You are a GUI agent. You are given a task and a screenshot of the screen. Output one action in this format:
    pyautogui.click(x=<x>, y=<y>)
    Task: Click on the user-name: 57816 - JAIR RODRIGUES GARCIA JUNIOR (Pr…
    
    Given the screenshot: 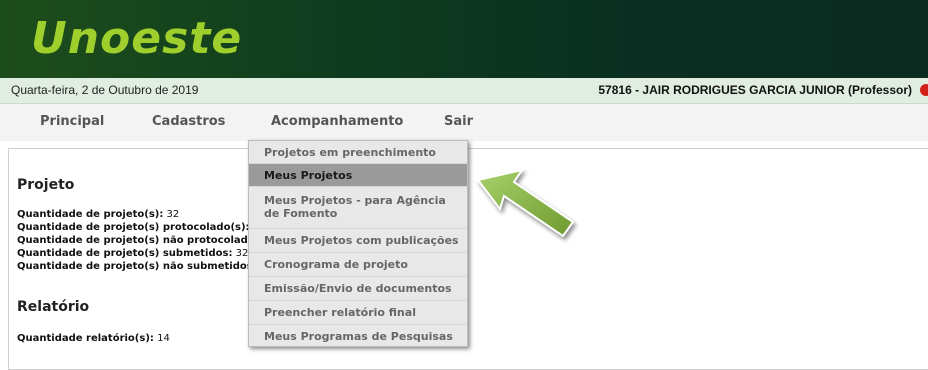 What is the action you would take?
    pyautogui.click(x=755, y=90)
    